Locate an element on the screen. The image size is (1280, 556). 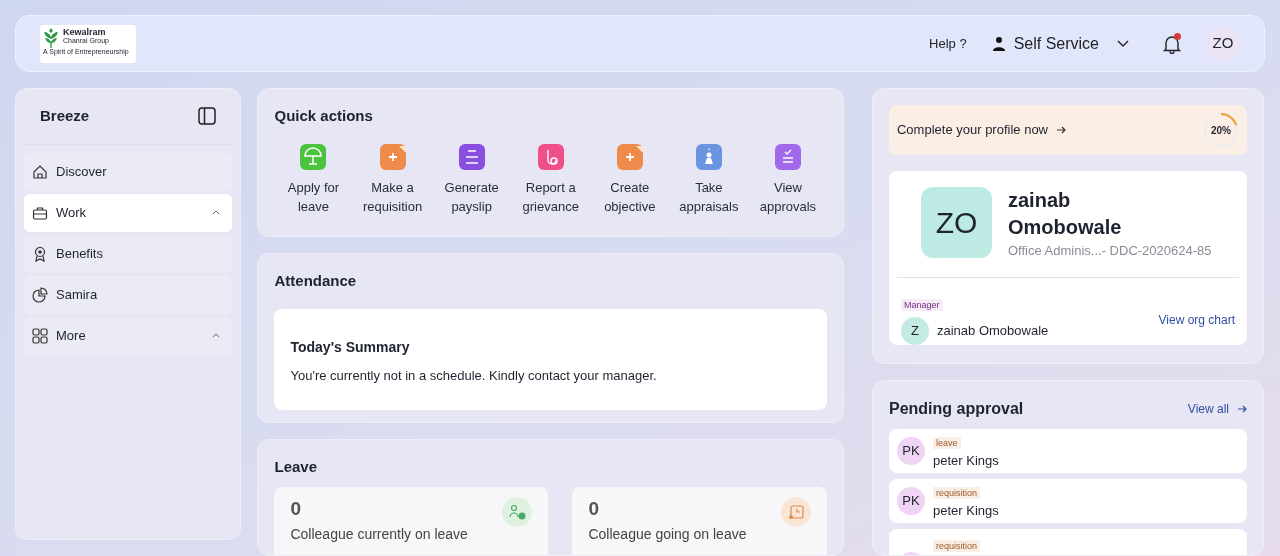
approval-item: PK leave peter Kings is located at coordinates (1068, 451).